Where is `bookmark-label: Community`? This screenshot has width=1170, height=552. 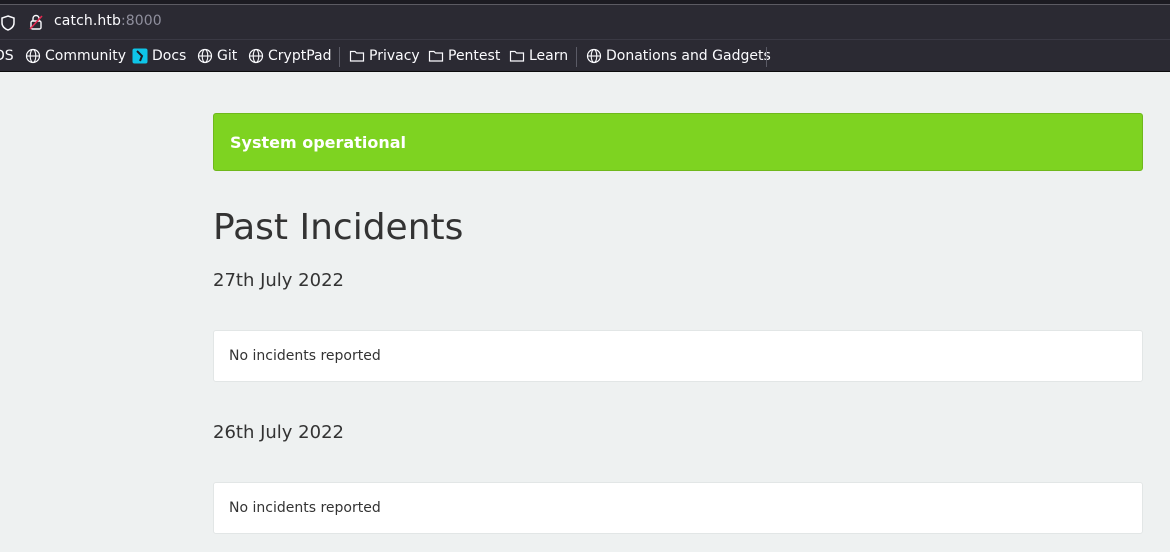
bookmark-label: Community is located at coordinates (86, 56).